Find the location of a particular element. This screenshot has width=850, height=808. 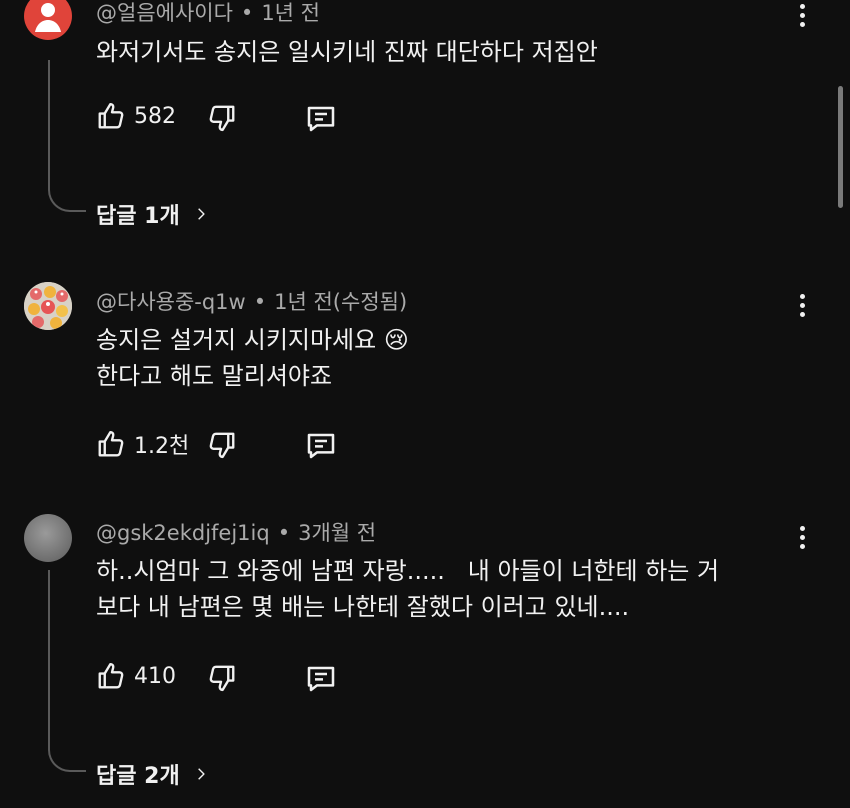

comment-line: 한다고 해도 말리셔야죠 is located at coordinates (214, 376).